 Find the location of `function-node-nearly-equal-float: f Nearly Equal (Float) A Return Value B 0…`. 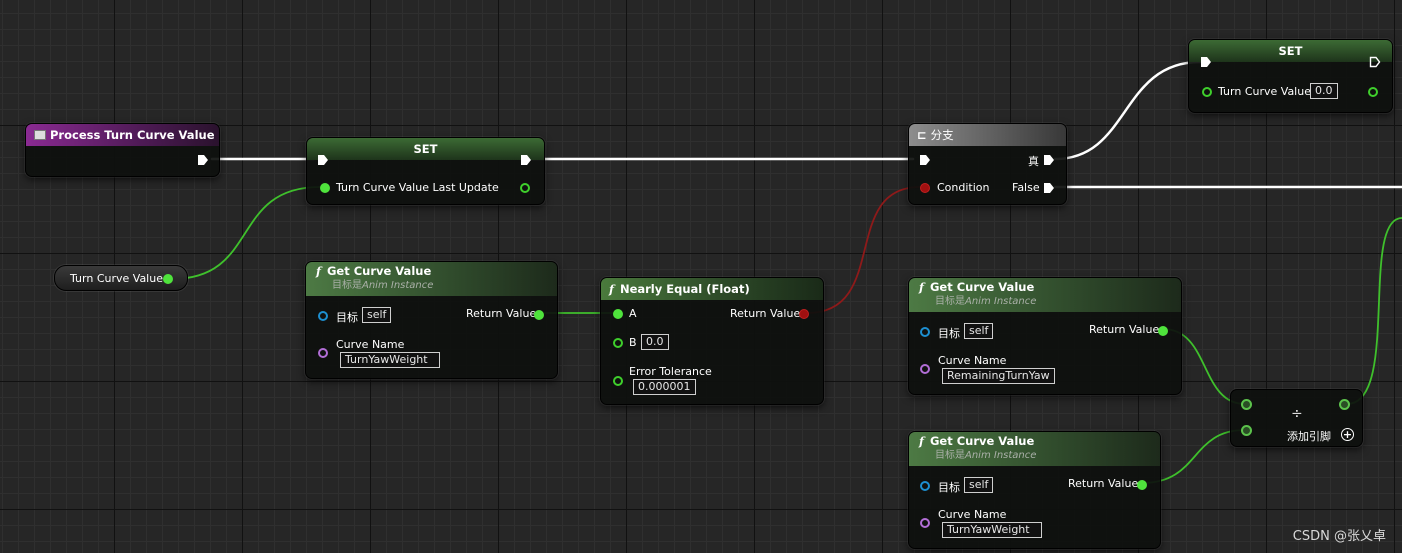

function-node-nearly-equal-float: f Nearly Equal (Float) A Return Value B 0… is located at coordinates (712, 341).